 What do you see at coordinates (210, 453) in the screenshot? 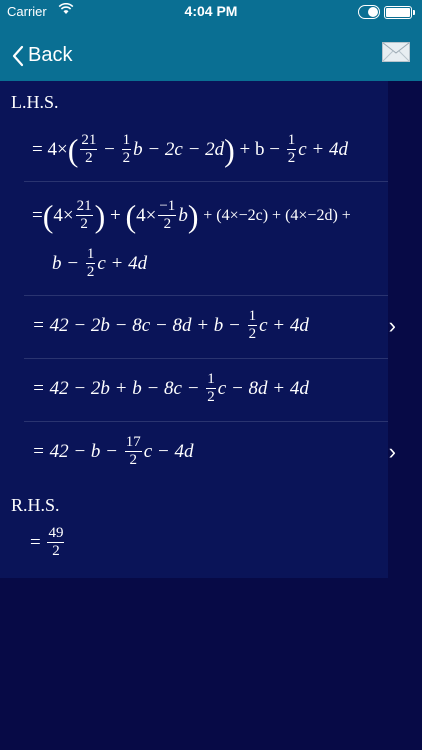
I see `step-row: = 42 − b − 17 2 c − 4d ›` at bounding box center [210, 453].